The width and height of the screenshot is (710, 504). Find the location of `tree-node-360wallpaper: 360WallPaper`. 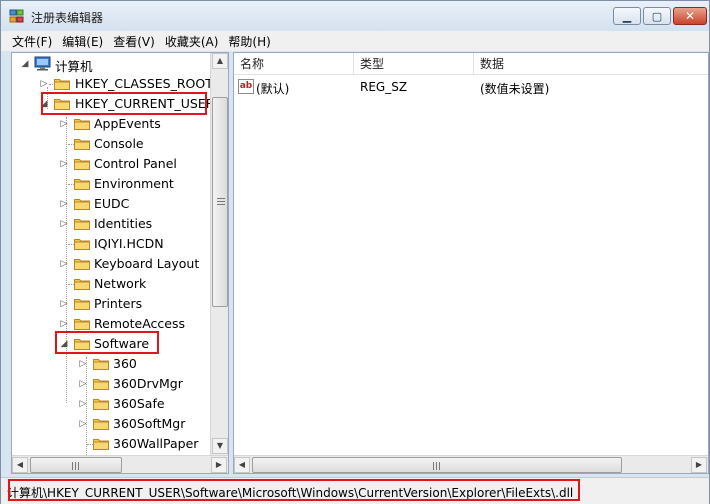

tree-node-360wallpaper: 360WallPaper is located at coordinates (111, 444).